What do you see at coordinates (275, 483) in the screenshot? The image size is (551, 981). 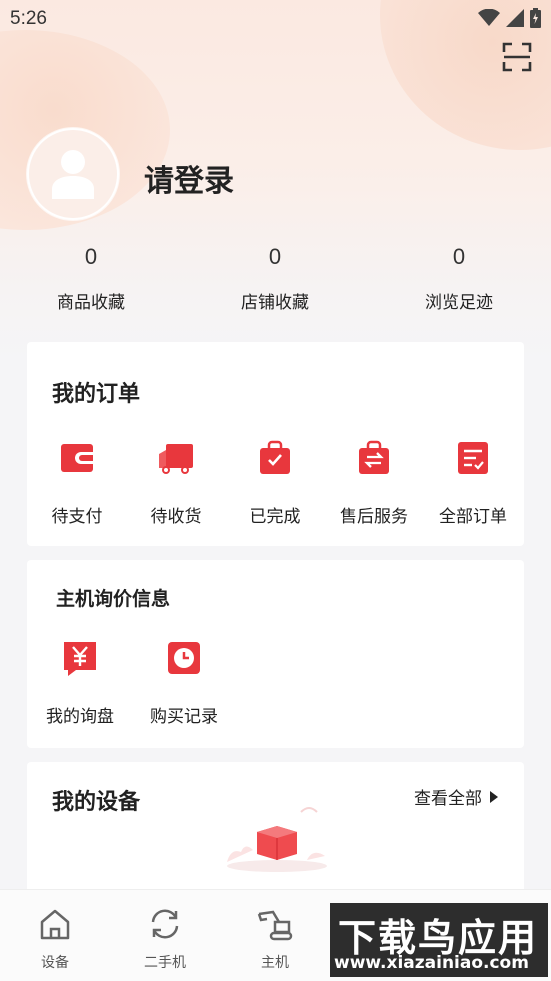 I see `order-completed: 已完成` at bounding box center [275, 483].